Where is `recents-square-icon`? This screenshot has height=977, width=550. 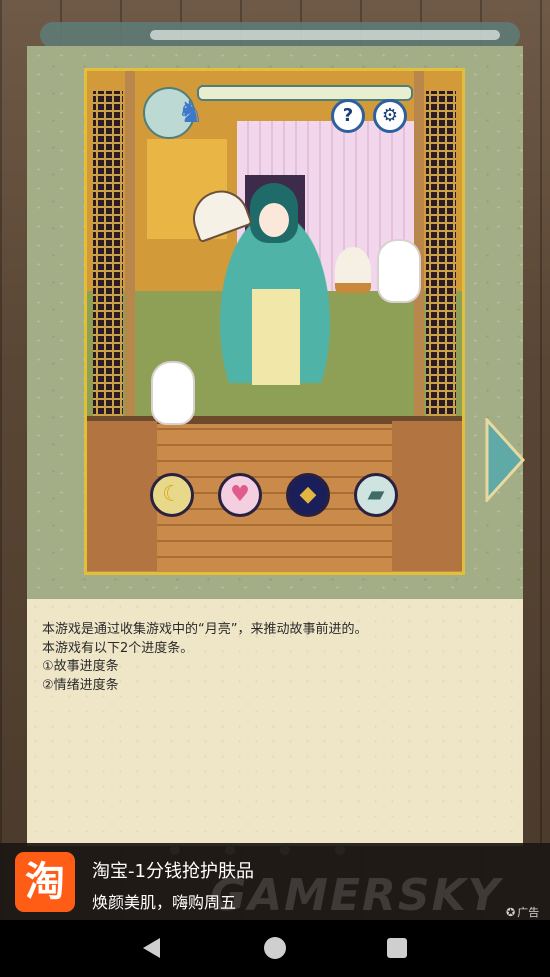
recents-square-icon is located at coordinates (397, 948).